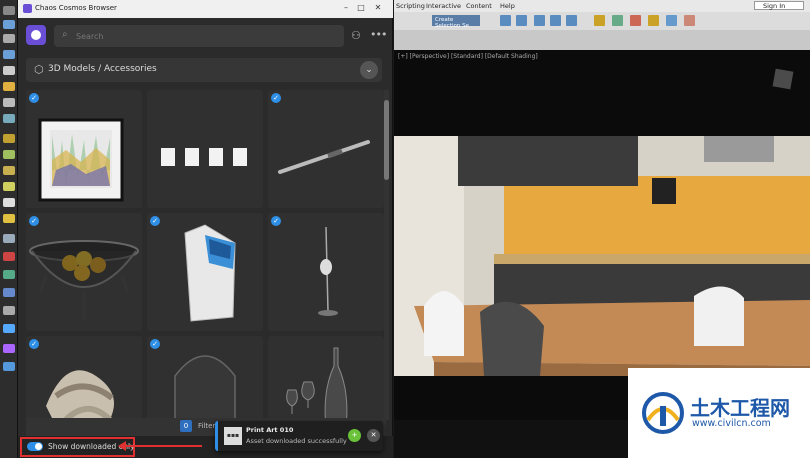 The image size is (810, 458). I want to click on asset-card-lamp: ✓, so click(326, 272).